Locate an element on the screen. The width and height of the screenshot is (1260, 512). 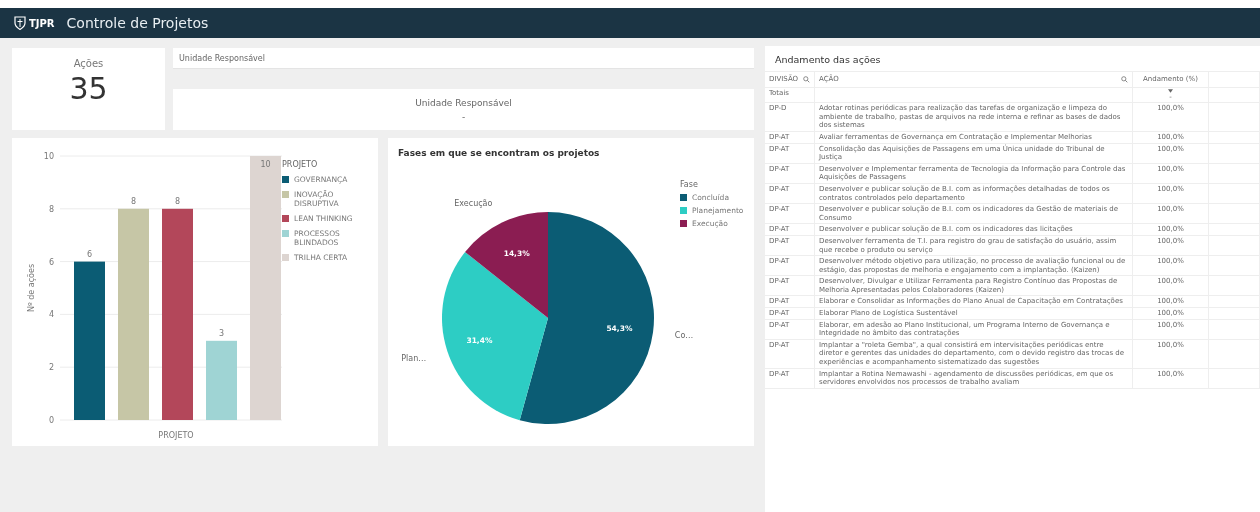
axis-title: Nº de ações is located at coordinates (31, 288).